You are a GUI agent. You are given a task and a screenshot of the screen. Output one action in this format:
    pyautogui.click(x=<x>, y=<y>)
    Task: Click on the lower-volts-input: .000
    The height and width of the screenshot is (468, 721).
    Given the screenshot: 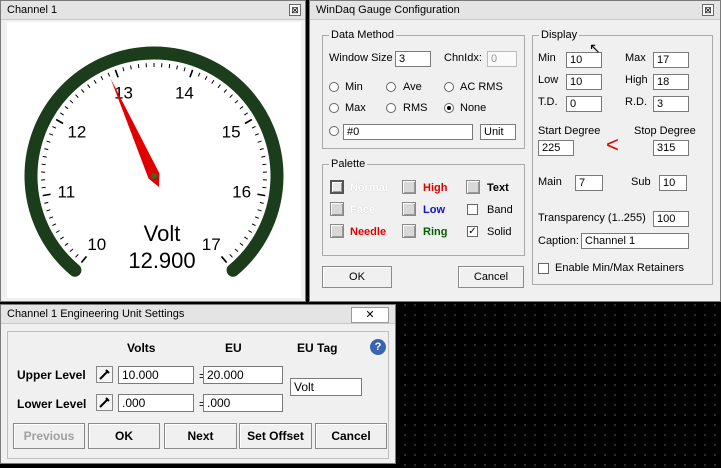 What is the action you would take?
    pyautogui.click(x=156, y=403)
    